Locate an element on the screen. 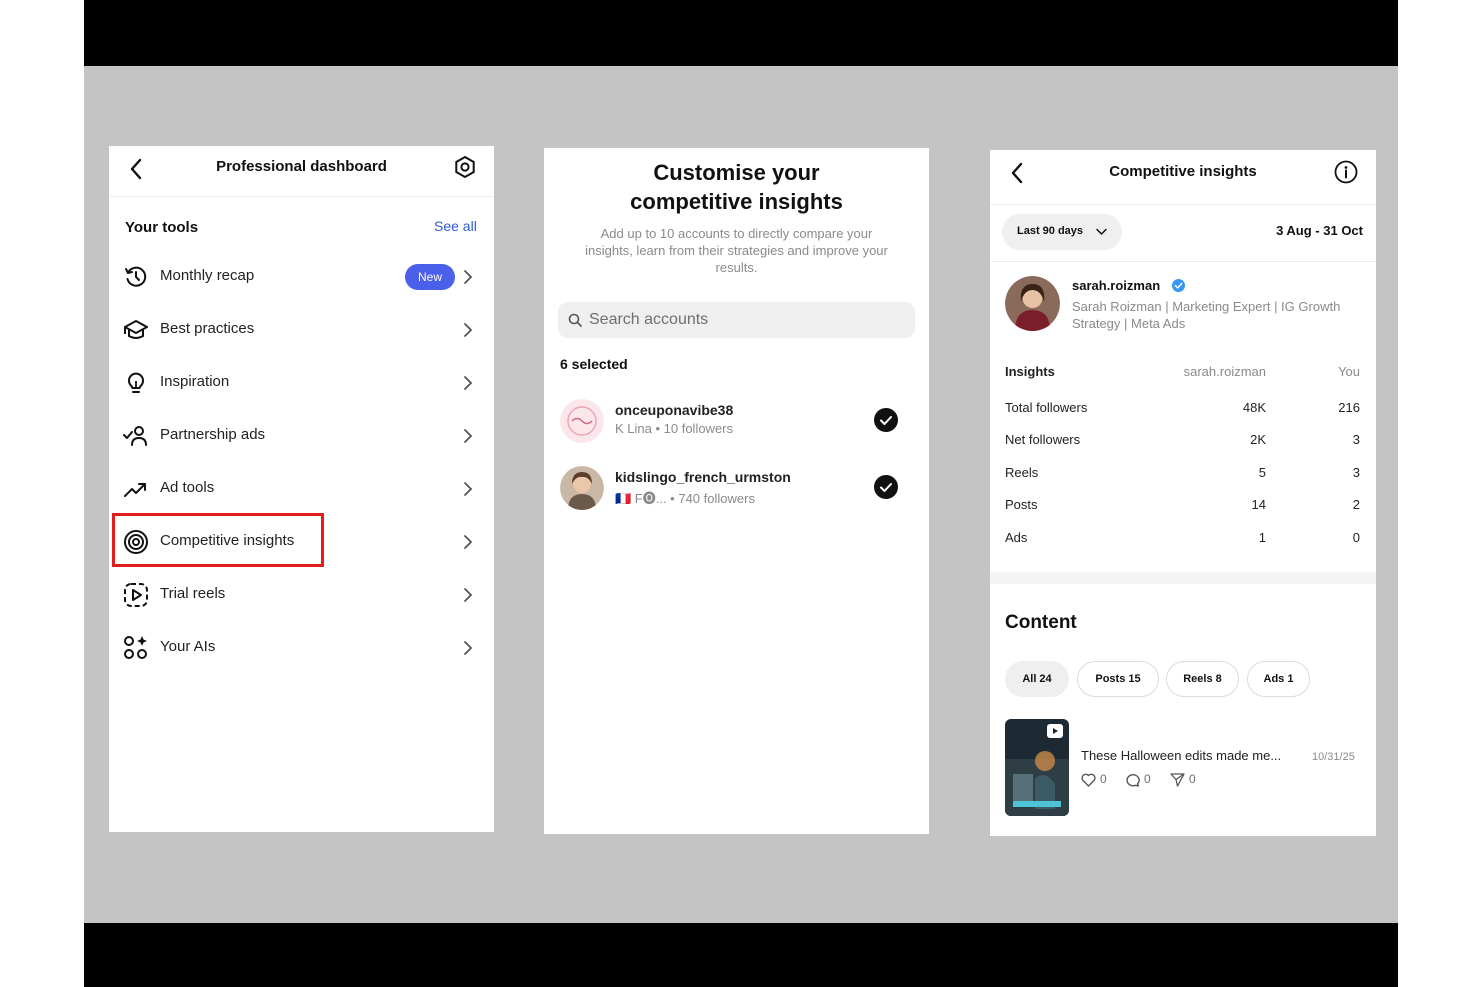 Image resolution: width=1480 pixels, height=987 pixels. search-placeholder: Search accounts is located at coordinates (649, 319).